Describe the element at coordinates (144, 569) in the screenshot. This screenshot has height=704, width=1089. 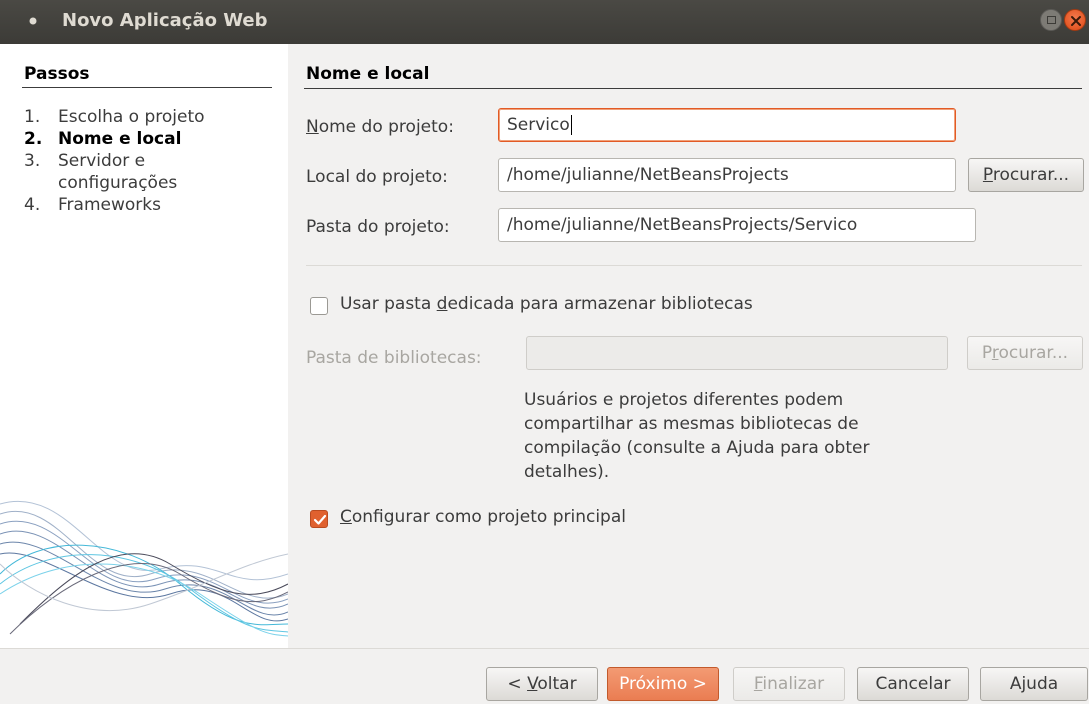
I see `wizard-decoration-waves` at that location.